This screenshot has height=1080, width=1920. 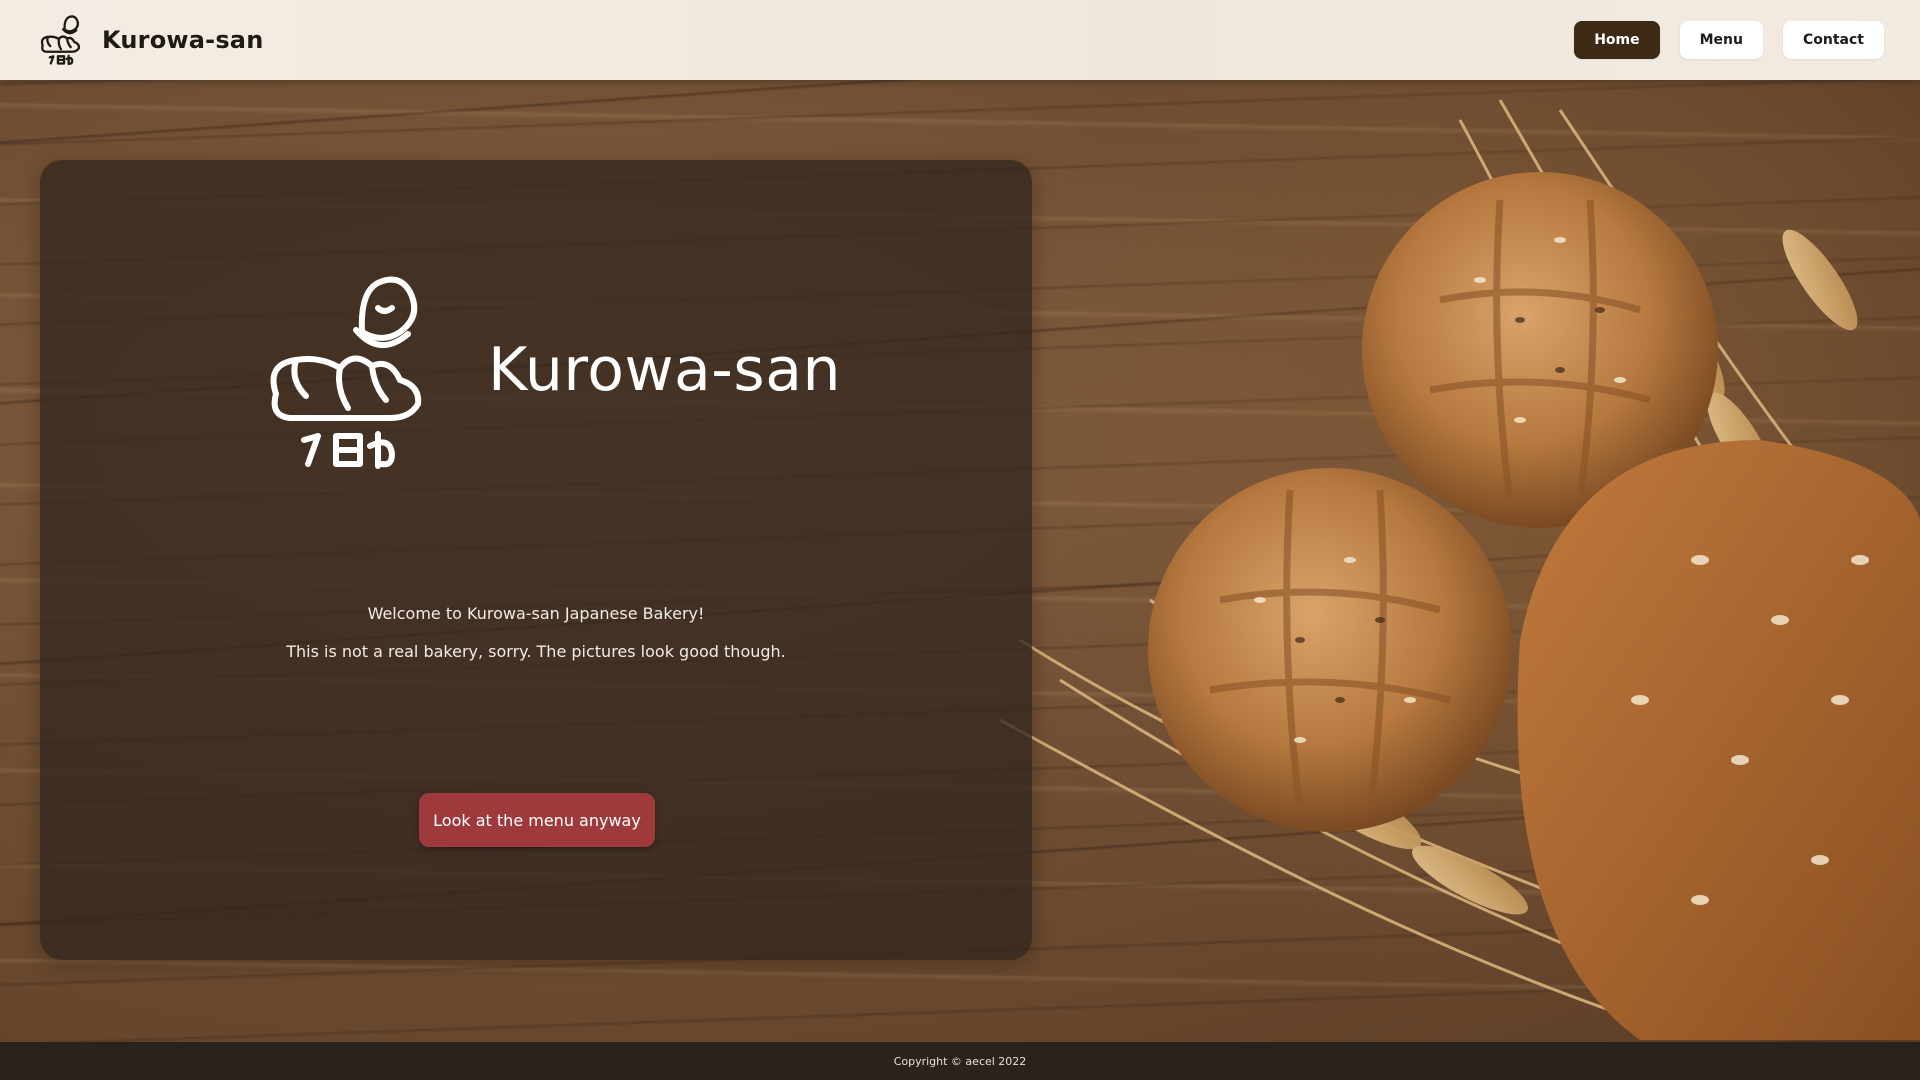 I want to click on brand-name: Kurowa-san, so click(x=183, y=40).